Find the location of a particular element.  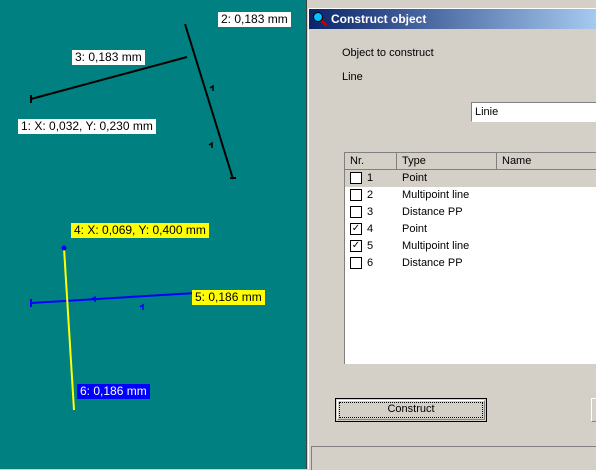

column-header-name: Name is located at coordinates (546, 161).